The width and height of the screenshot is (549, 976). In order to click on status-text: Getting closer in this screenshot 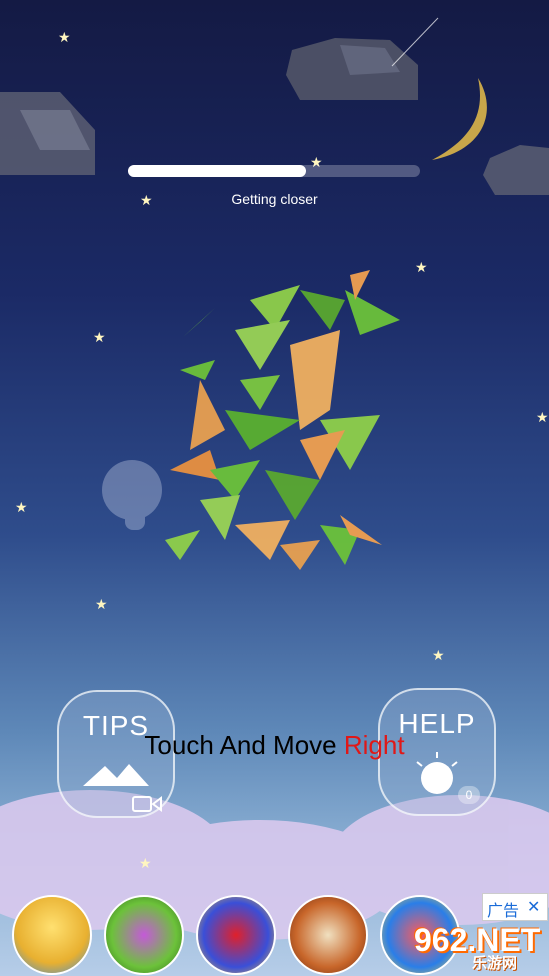, I will do `click(274, 199)`.